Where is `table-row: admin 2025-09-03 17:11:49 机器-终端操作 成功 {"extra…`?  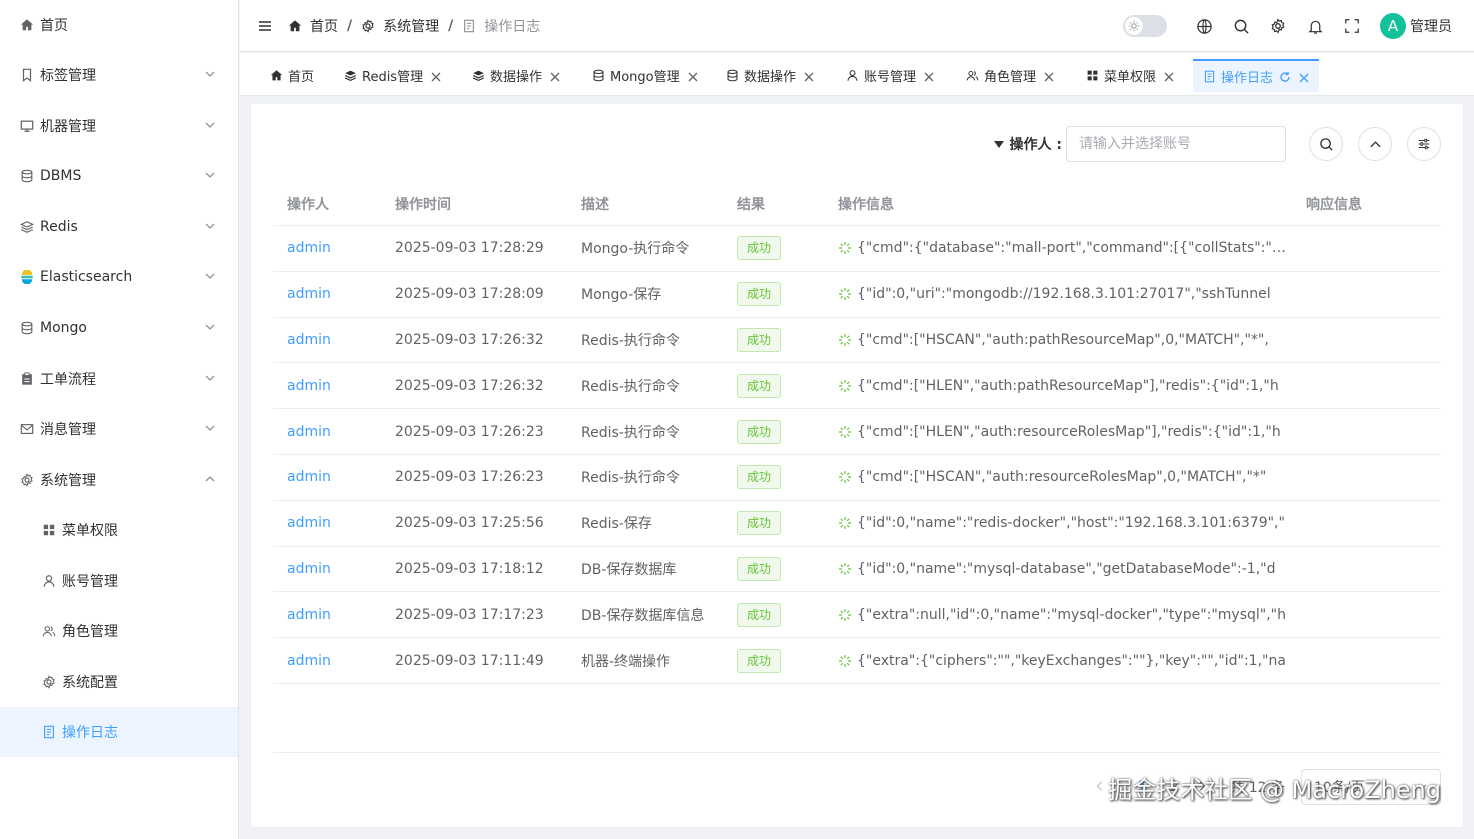
table-row: admin 2025-09-03 17:11:49 机器-终端操作 成功 {"extra… is located at coordinates (857, 661).